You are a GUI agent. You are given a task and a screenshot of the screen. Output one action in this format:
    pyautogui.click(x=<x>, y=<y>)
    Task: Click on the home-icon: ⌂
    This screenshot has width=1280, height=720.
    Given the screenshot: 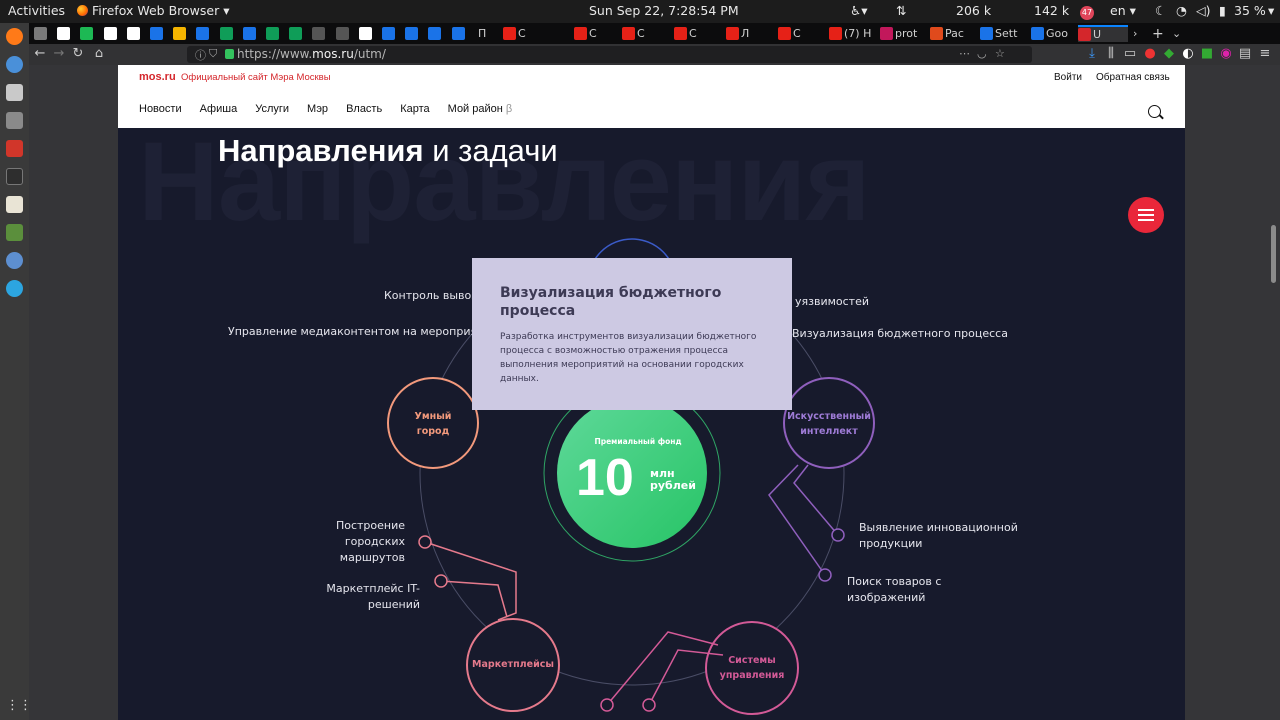 What is the action you would take?
    pyautogui.click(x=99, y=54)
    